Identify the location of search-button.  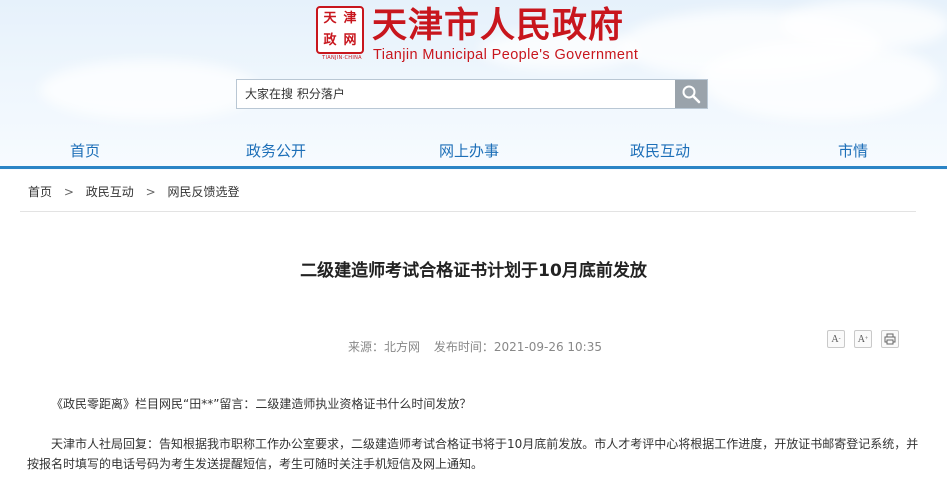
(691, 94).